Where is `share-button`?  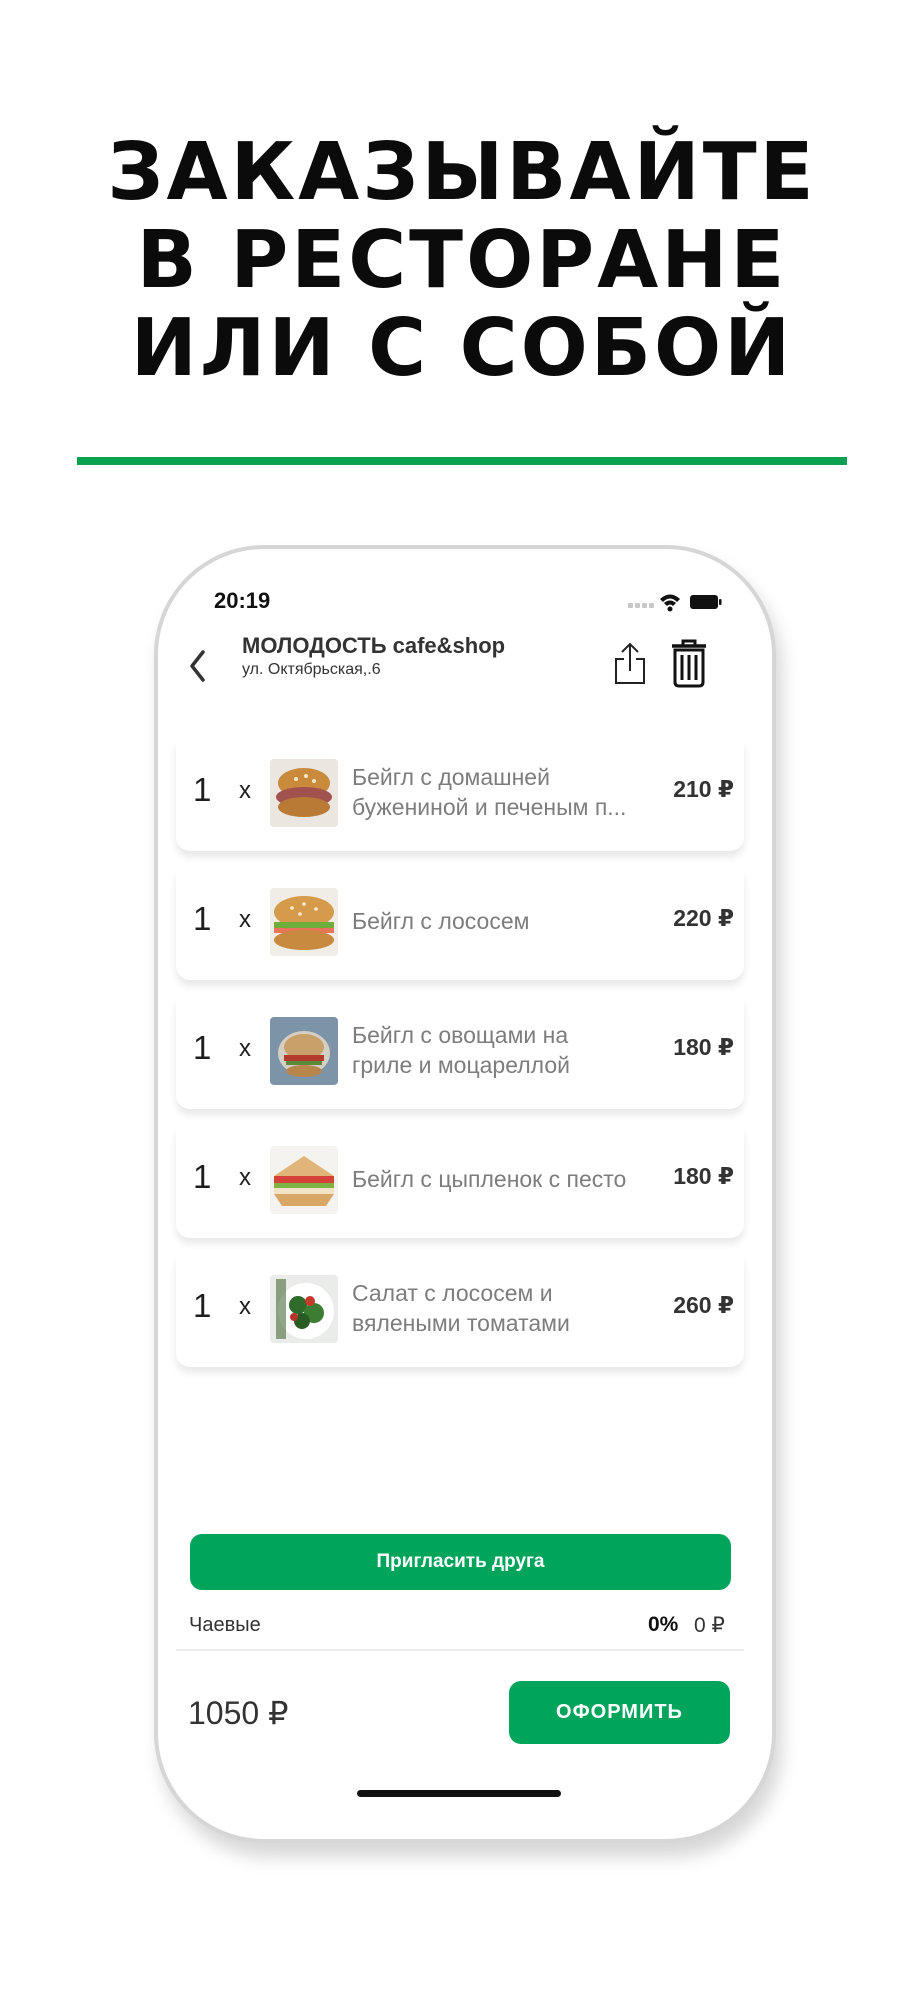 share-button is located at coordinates (630, 664).